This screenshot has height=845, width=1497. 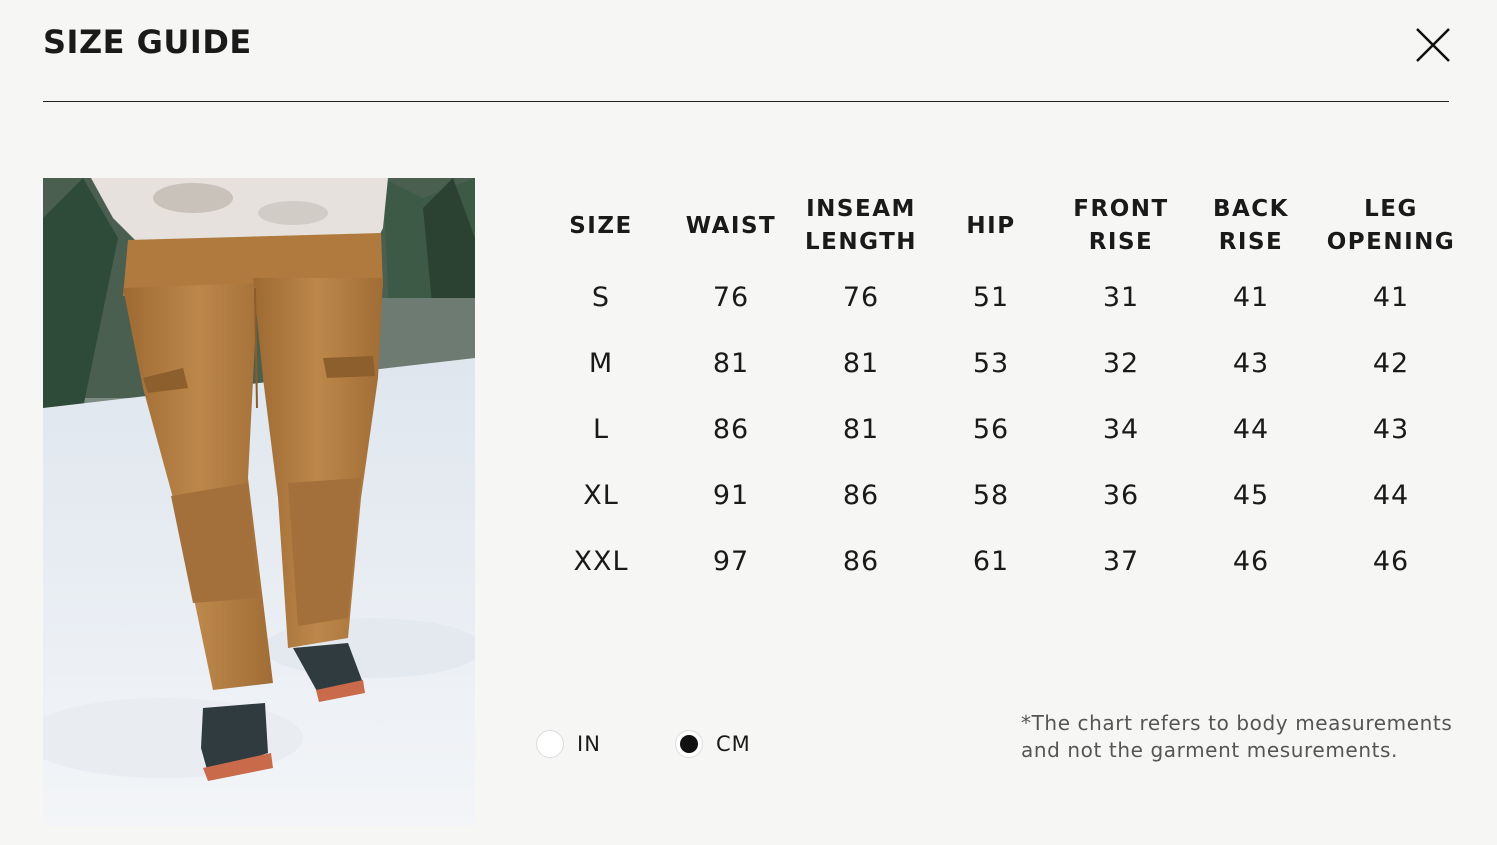 What do you see at coordinates (601, 225) in the screenshot?
I see `column-header-size: SIZE` at bounding box center [601, 225].